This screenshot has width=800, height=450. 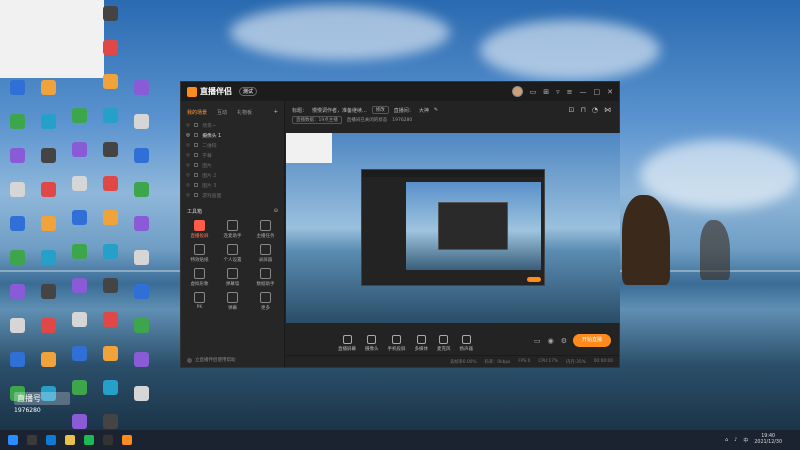 I want to click on message-icon: ▭, so click(x=533, y=92).